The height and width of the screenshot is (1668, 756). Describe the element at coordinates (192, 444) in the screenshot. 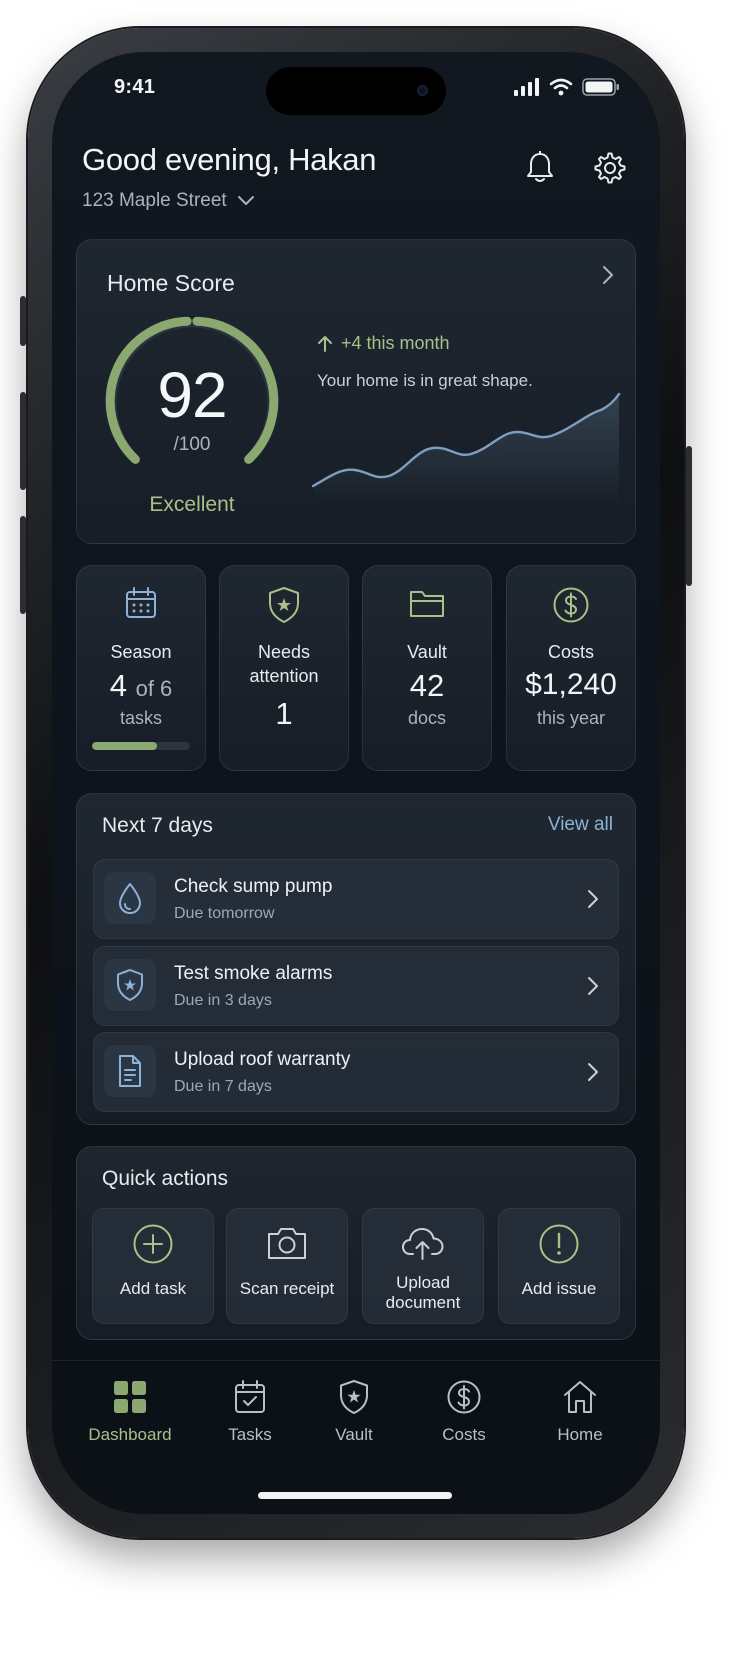

I see `home-score-max: /100` at that location.